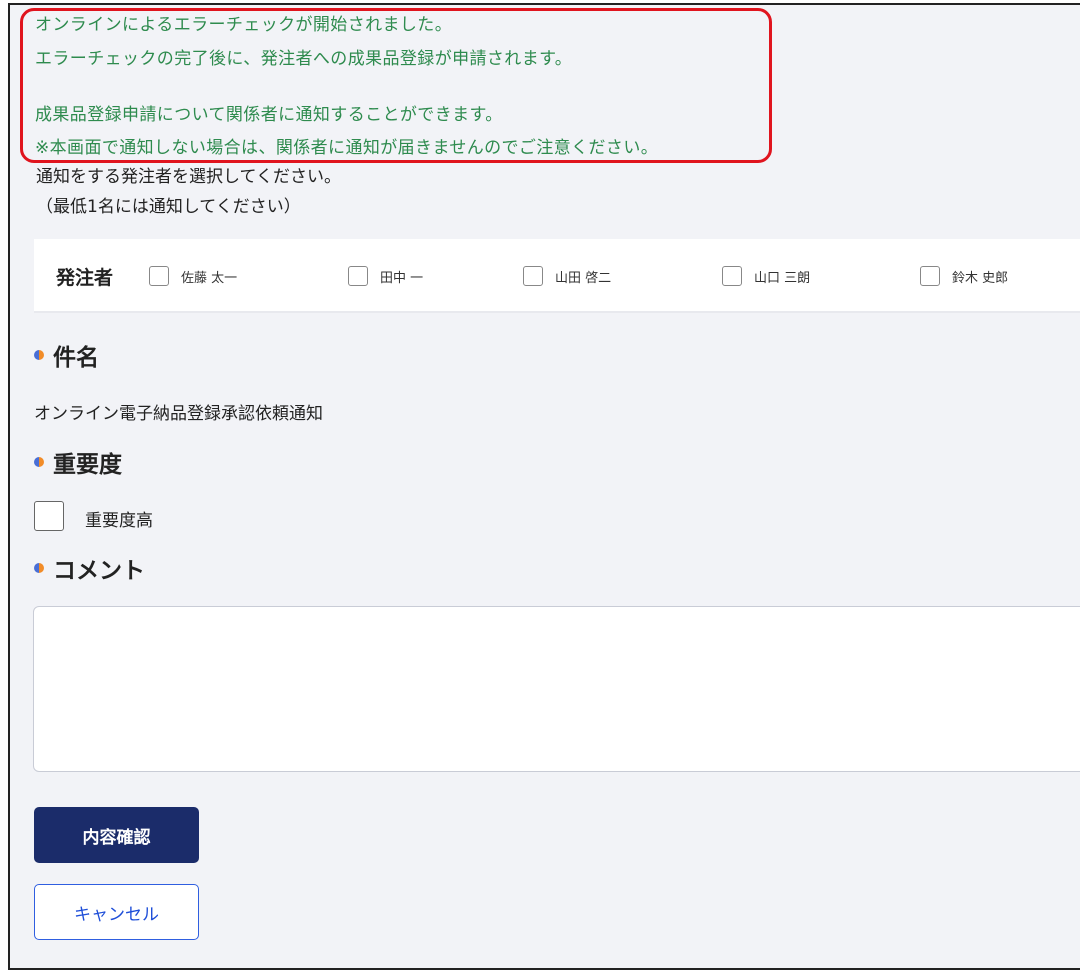  What do you see at coordinates (347, 148) in the screenshot?
I see `notice-line: ※本画面で通知しない場合は、関係者に通知が届きませんのでご注意ください。` at bounding box center [347, 148].